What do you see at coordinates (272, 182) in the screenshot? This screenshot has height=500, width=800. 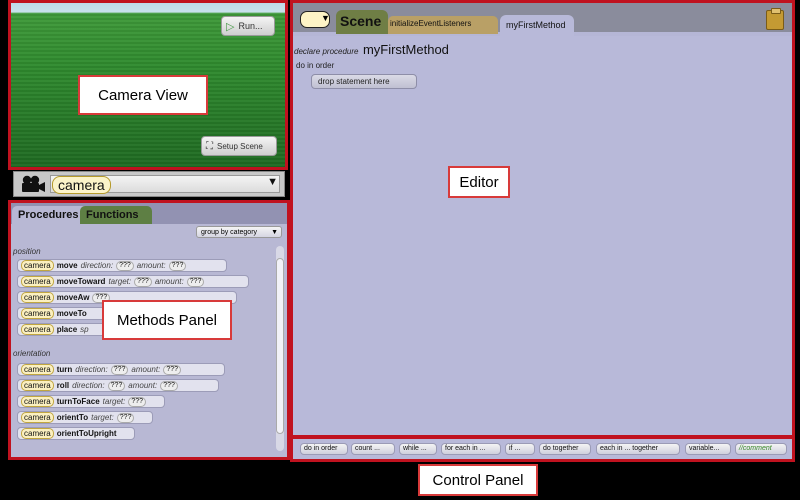 I see `dropdown-arrow-icon: ▼` at bounding box center [272, 182].